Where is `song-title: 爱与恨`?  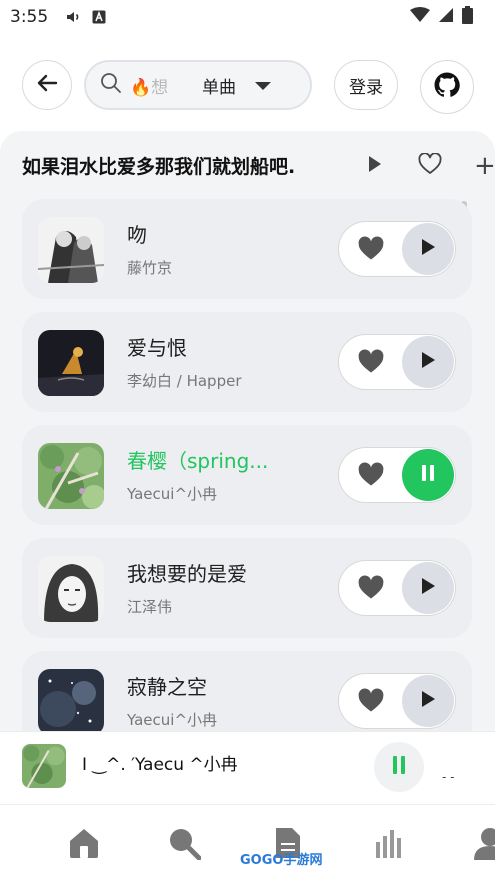
song-title: 爱与恨 is located at coordinates (157, 348).